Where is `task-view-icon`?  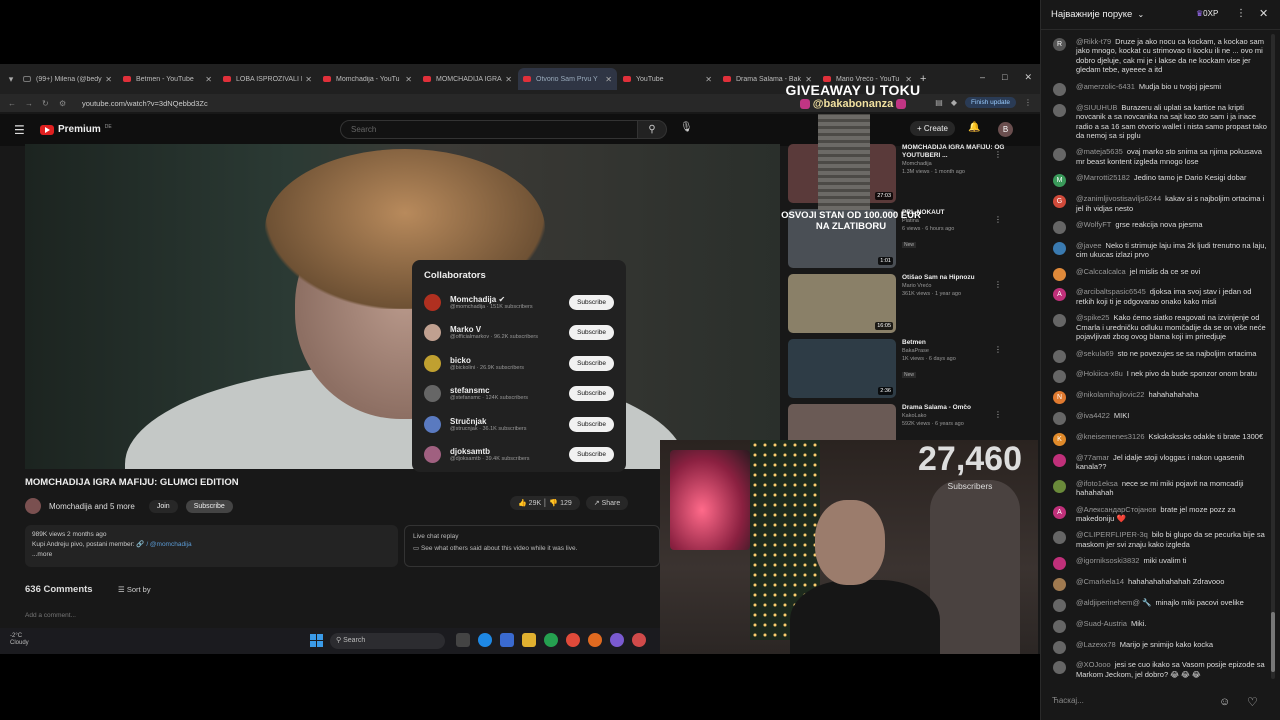 task-view-icon is located at coordinates (463, 640).